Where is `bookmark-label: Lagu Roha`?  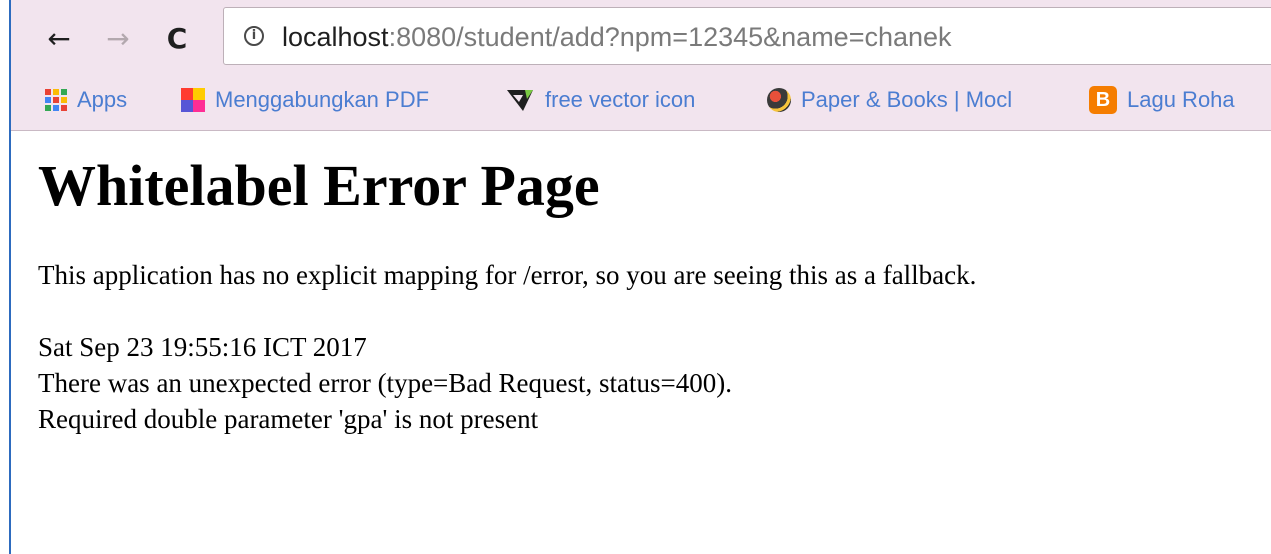 bookmark-label: Lagu Roha is located at coordinates (1181, 99).